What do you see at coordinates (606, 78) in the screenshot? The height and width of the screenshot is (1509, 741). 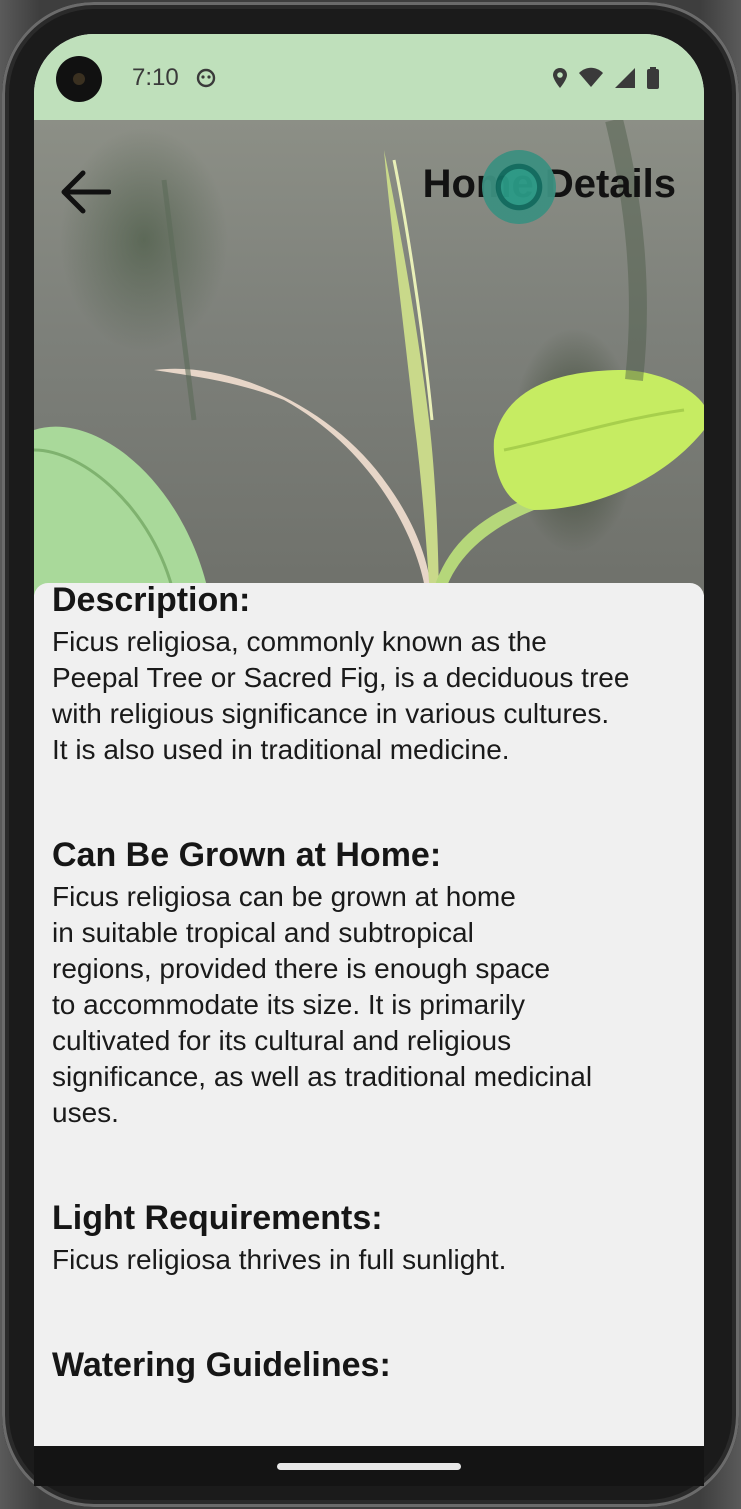 I see `status-icons` at bounding box center [606, 78].